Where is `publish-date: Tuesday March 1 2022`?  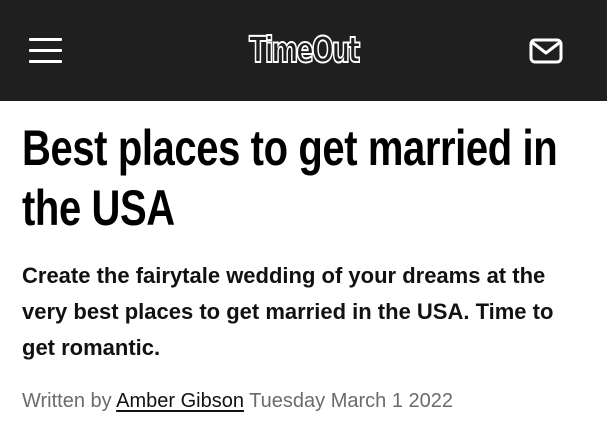 publish-date: Tuesday March 1 2022 is located at coordinates (351, 401).